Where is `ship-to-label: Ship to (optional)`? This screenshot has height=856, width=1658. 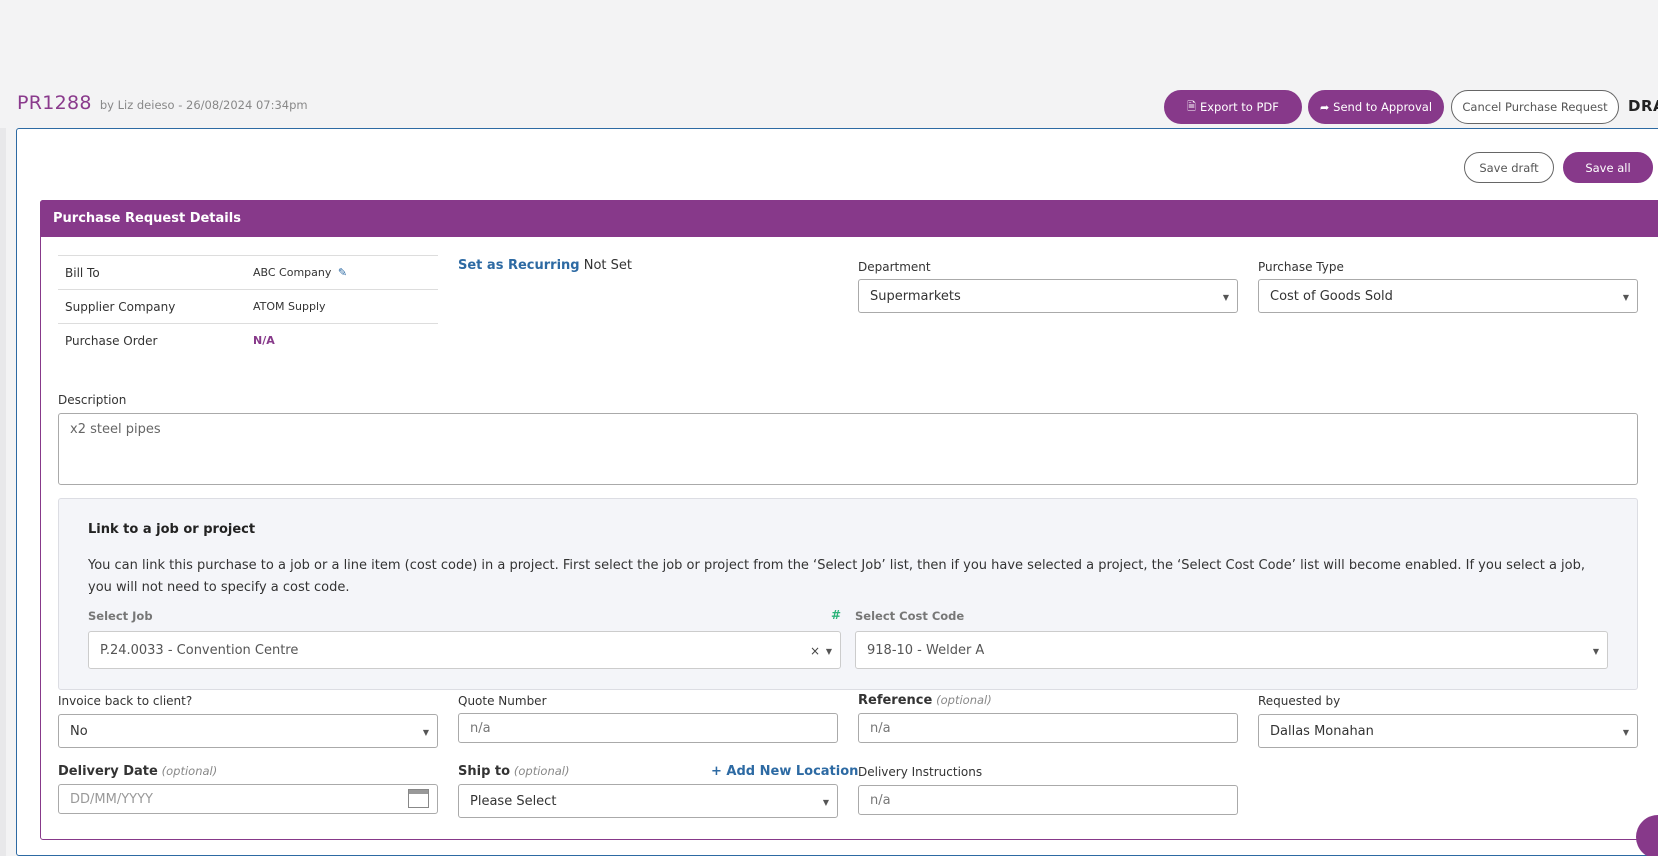 ship-to-label: Ship to (optional) is located at coordinates (513, 771).